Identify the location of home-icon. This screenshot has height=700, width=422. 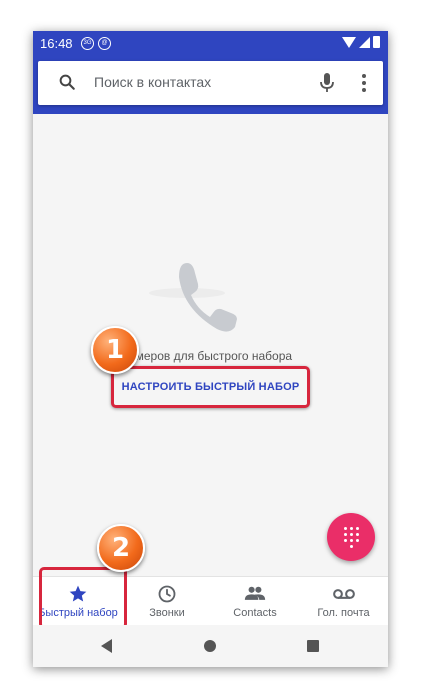
(210, 646).